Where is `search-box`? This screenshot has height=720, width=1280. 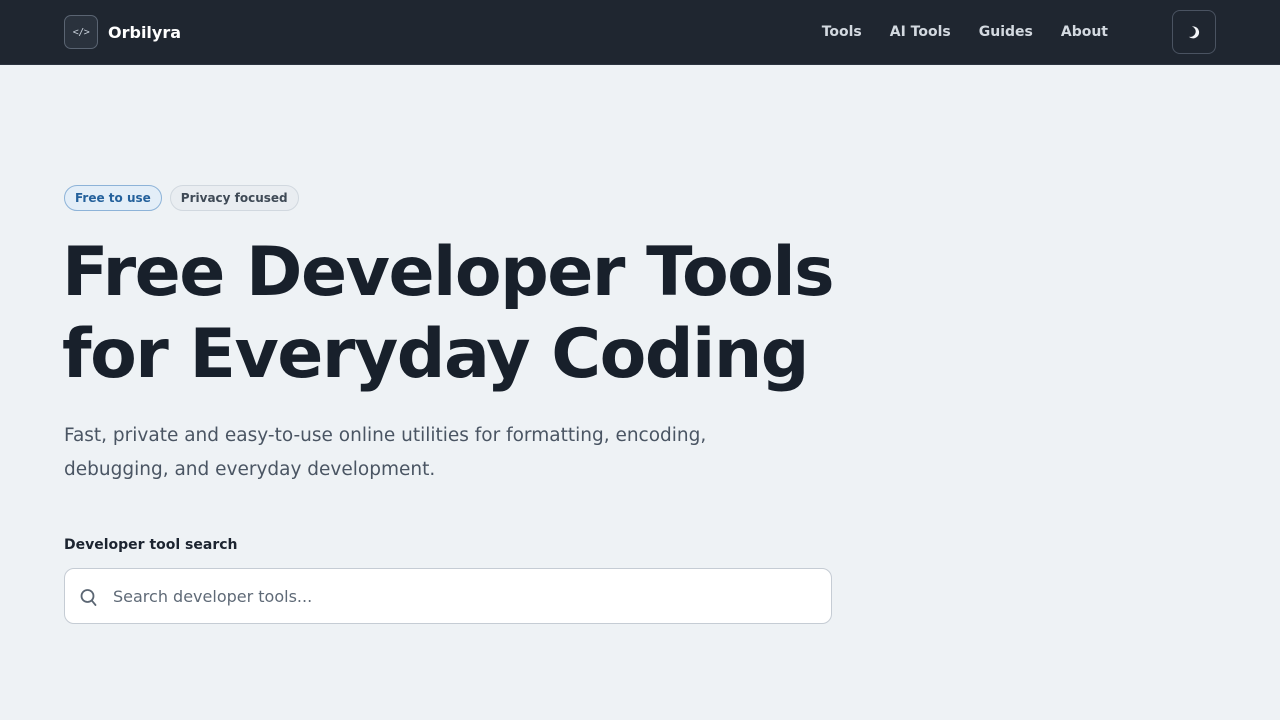
search-box is located at coordinates (448, 596).